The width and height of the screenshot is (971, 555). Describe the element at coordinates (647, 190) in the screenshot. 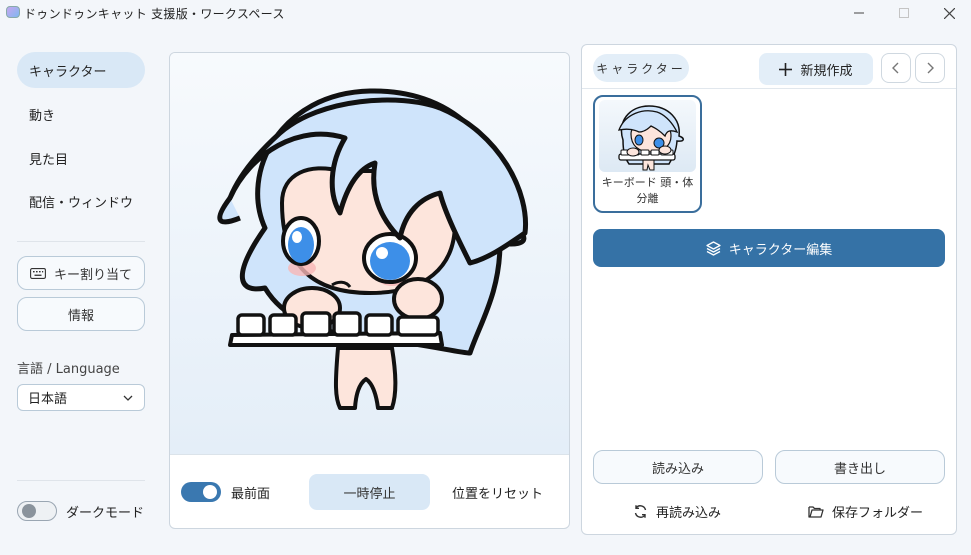

I see `character-card-name: キーボード 頭・体分離` at that location.